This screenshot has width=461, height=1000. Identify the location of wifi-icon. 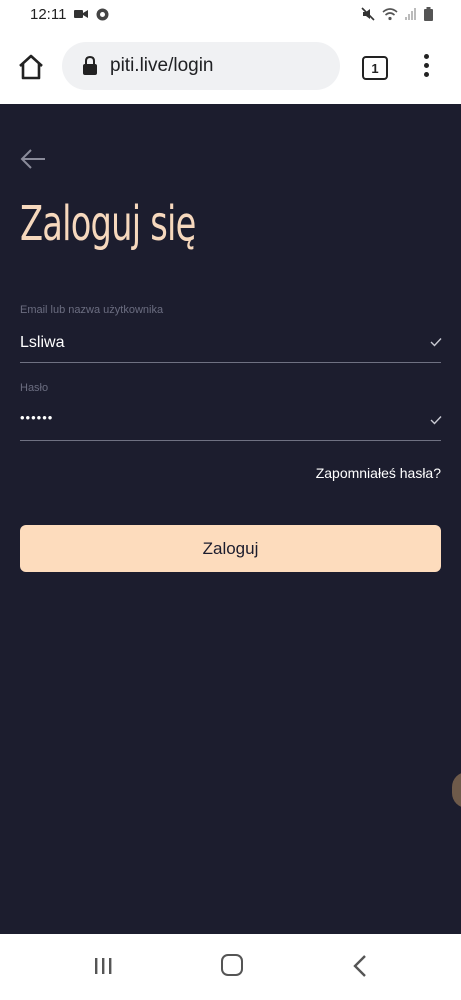
(390, 13).